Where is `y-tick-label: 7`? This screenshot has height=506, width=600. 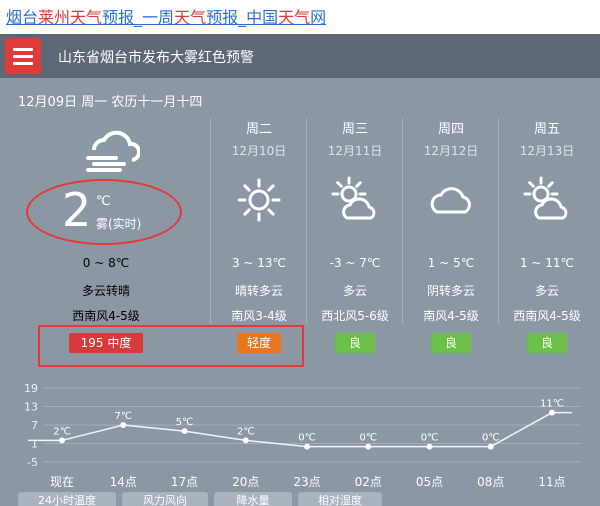 y-tick-label: 7 is located at coordinates (34, 425).